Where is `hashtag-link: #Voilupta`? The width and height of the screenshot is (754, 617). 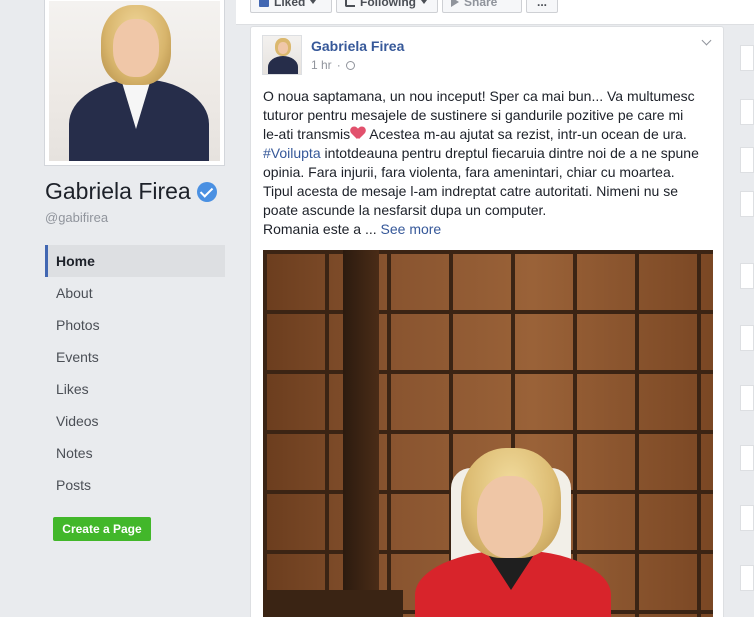
hashtag-link: #Voilupta is located at coordinates (292, 153).